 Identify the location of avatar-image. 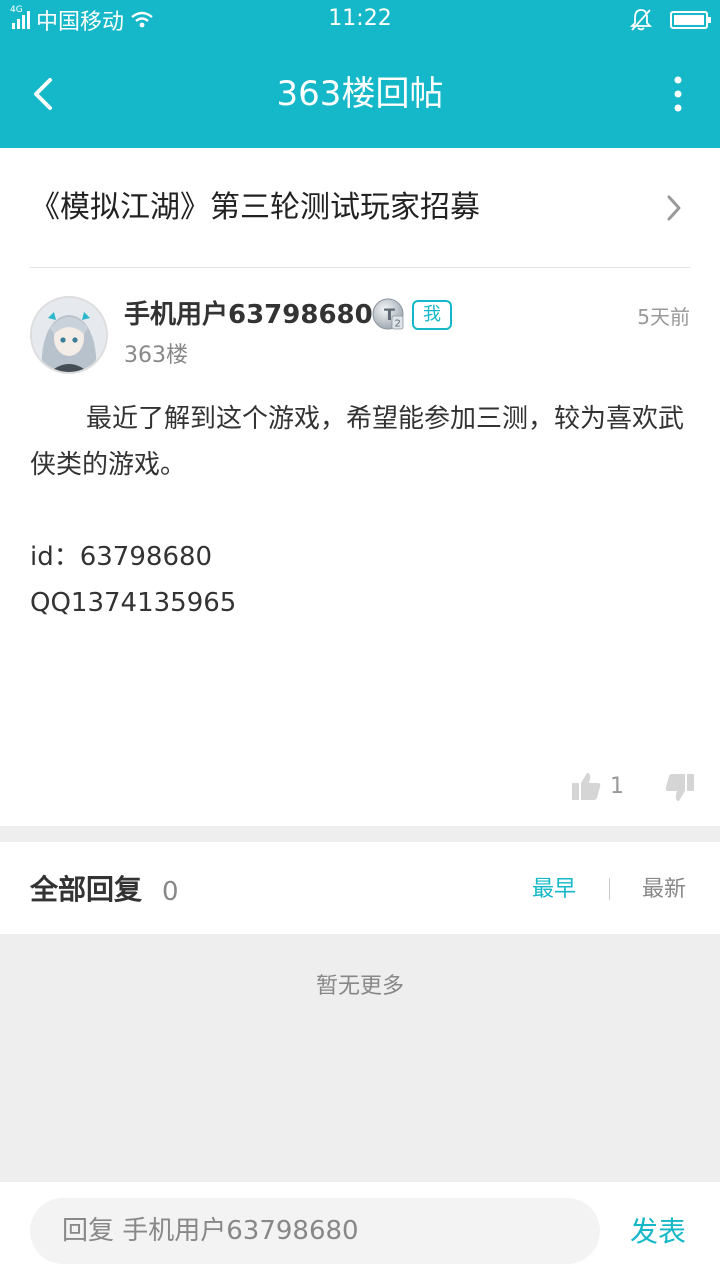
(69, 335).